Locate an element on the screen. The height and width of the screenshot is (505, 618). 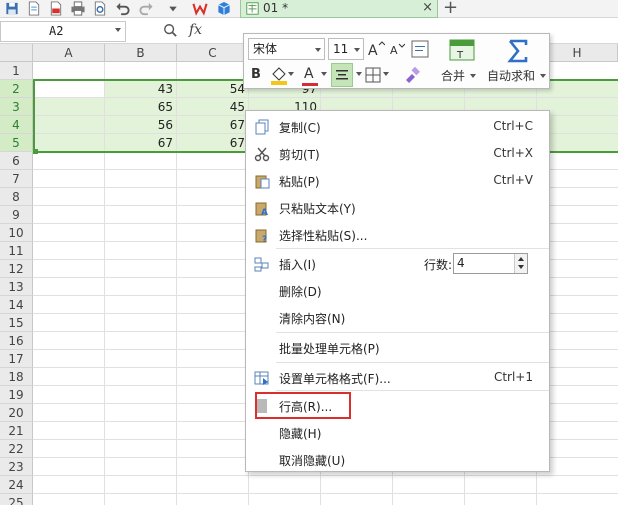
row-header-20: 20 is located at coordinates (16, 413).